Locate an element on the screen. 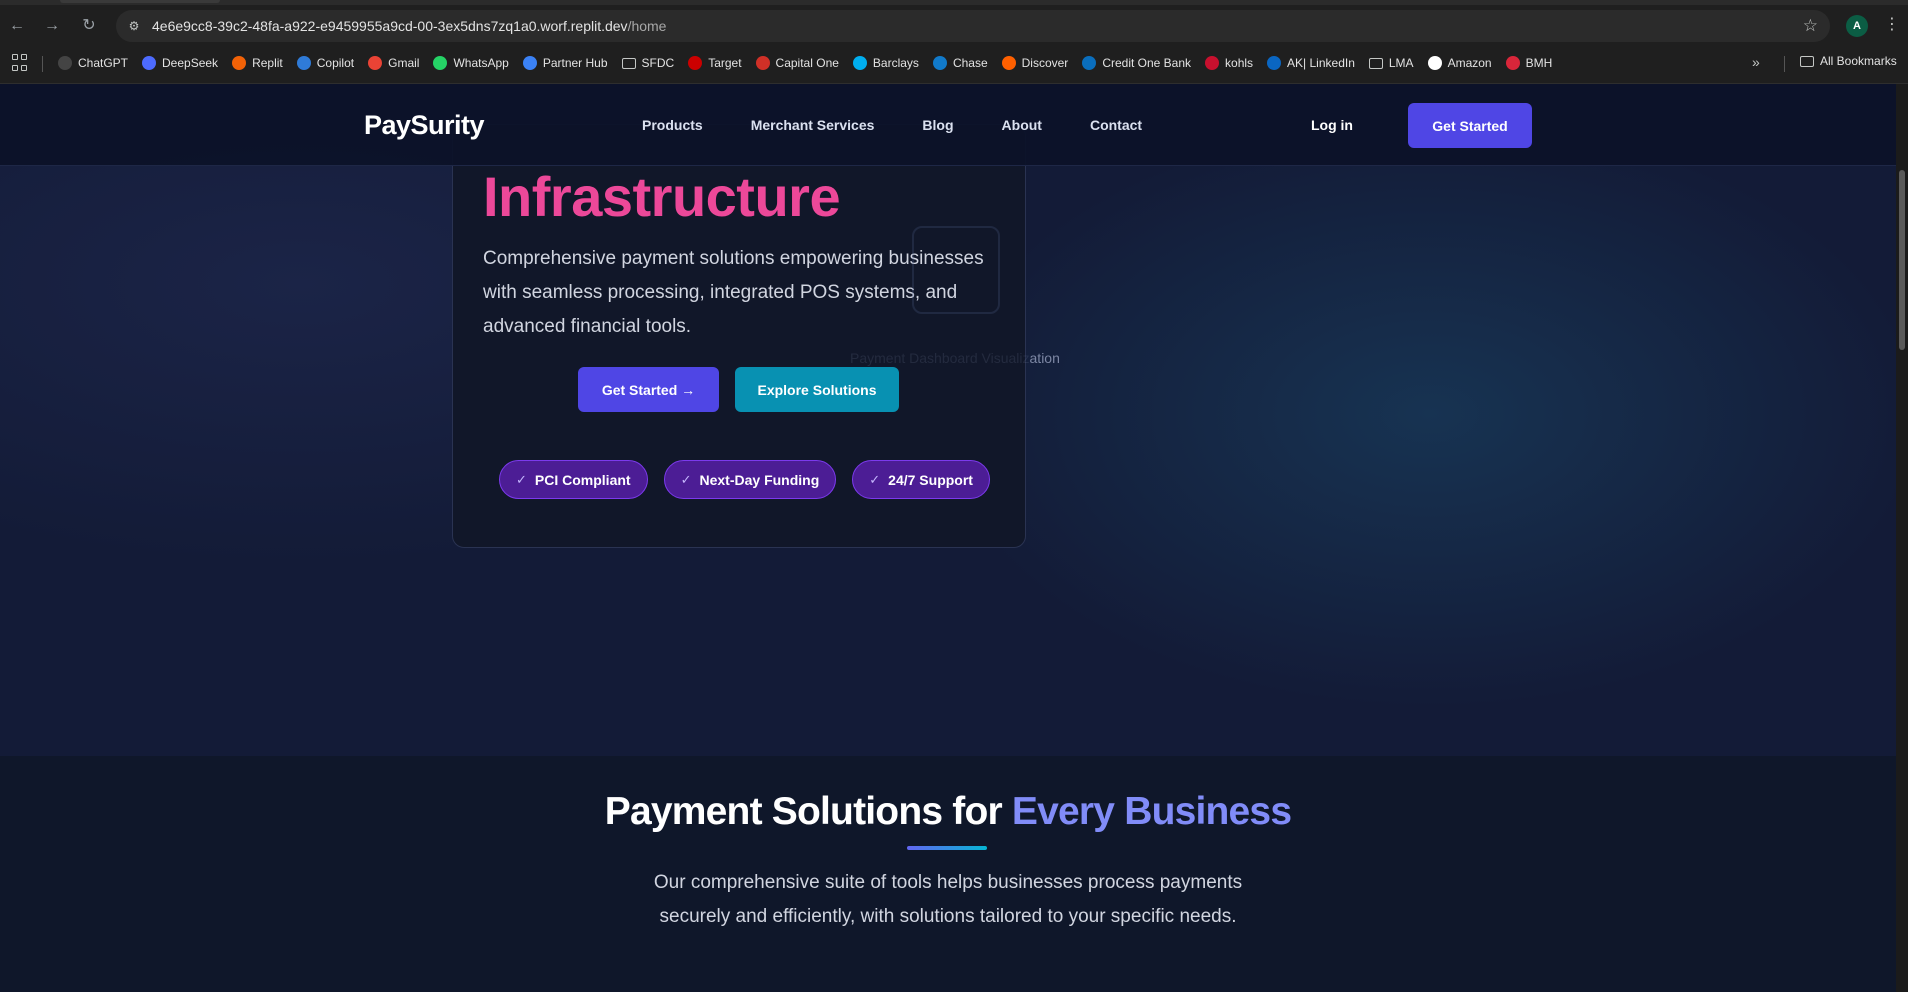  bookmark-label: Gmail is located at coordinates (404, 63).